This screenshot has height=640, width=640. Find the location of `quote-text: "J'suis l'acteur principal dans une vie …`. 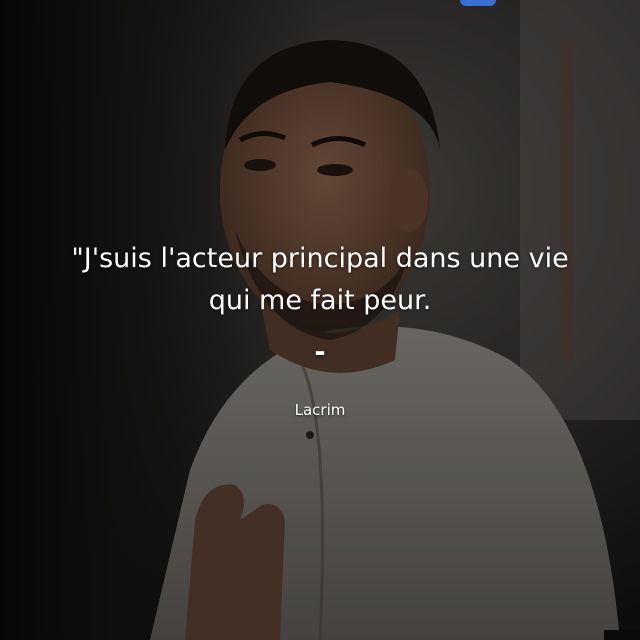

quote-text: "J'suis l'acteur principal dans une vie … is located at coordinates (320, 280).